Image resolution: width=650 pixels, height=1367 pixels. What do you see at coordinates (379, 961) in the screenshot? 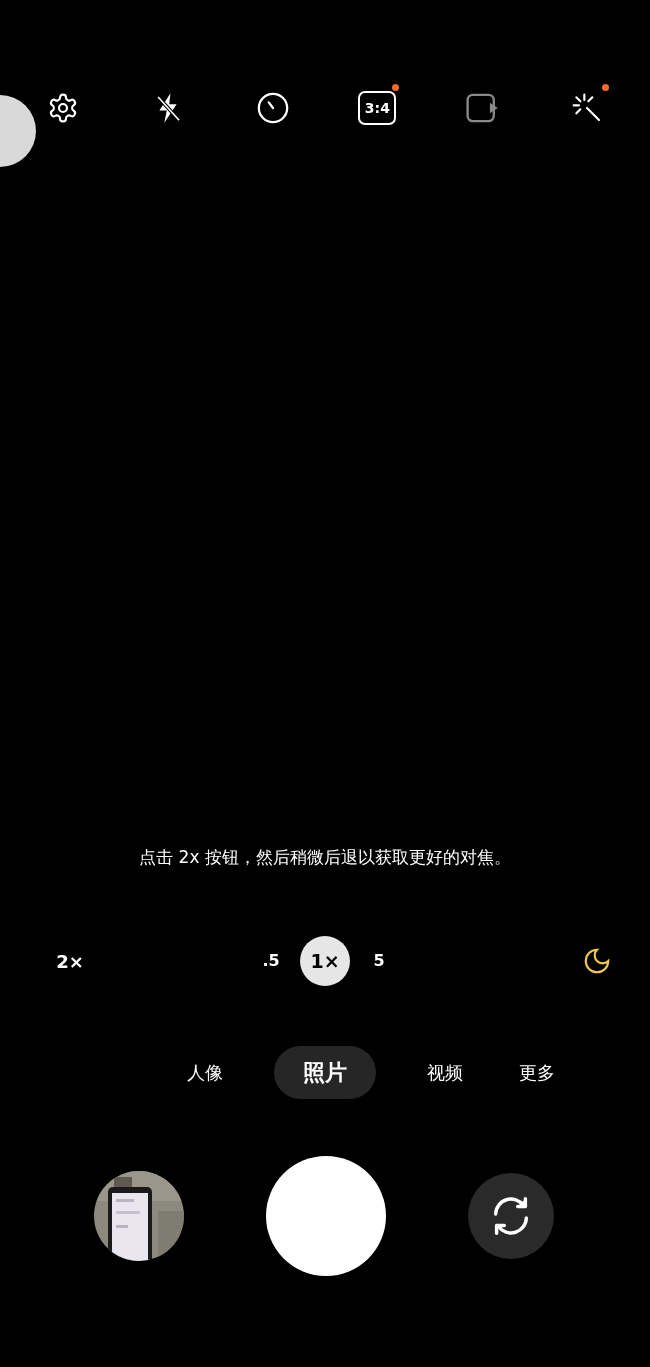
I see `zoom-level-button: 5` at bounding box center [379, 961].